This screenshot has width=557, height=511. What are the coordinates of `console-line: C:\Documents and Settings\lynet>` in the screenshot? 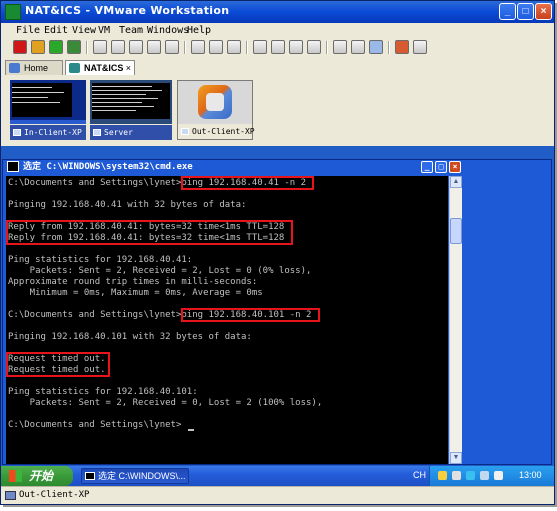 It's located at (95, 425).